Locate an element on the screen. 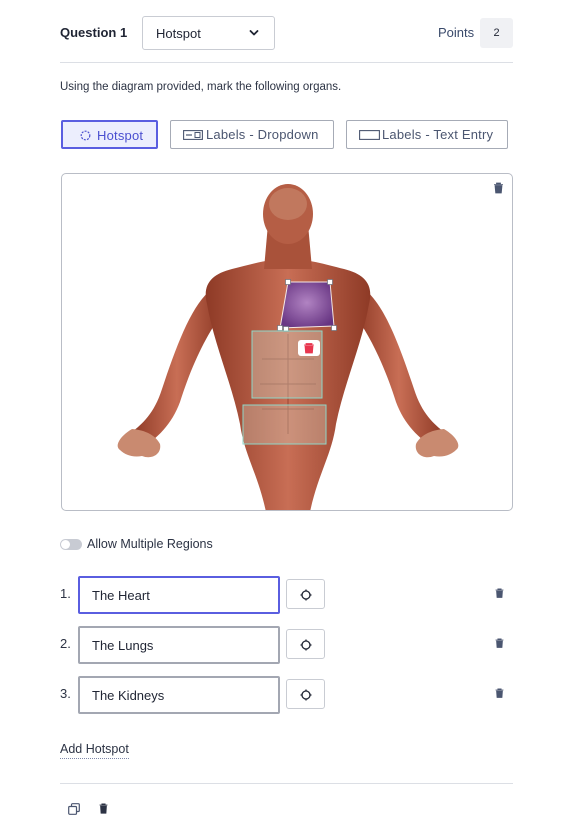 The image size is (570, 835). tab-hotspot-label: Hotspot is located at coordinates (120, 135).